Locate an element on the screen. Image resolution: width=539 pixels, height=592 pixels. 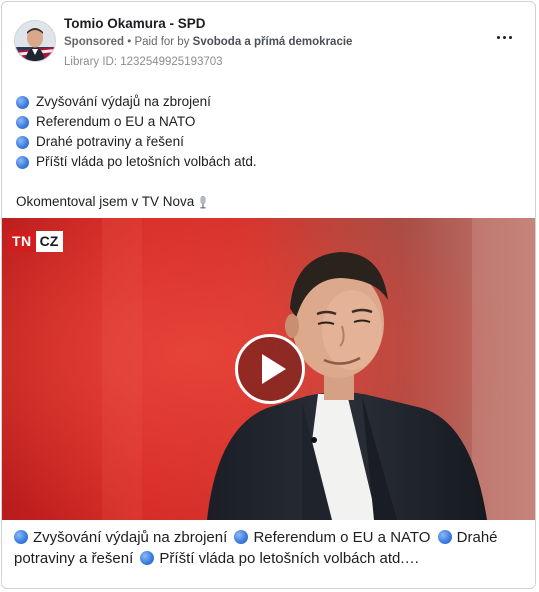
payer-name: Svoboda a přímá demokracie is located at coordinates (273, 42).